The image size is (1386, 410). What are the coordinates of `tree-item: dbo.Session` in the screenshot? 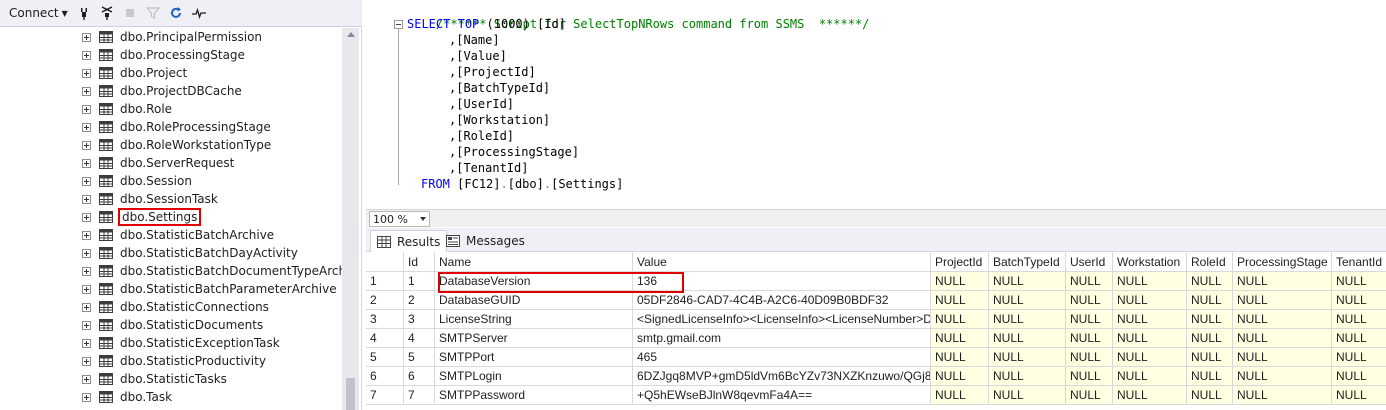 It's located at (138, 181).